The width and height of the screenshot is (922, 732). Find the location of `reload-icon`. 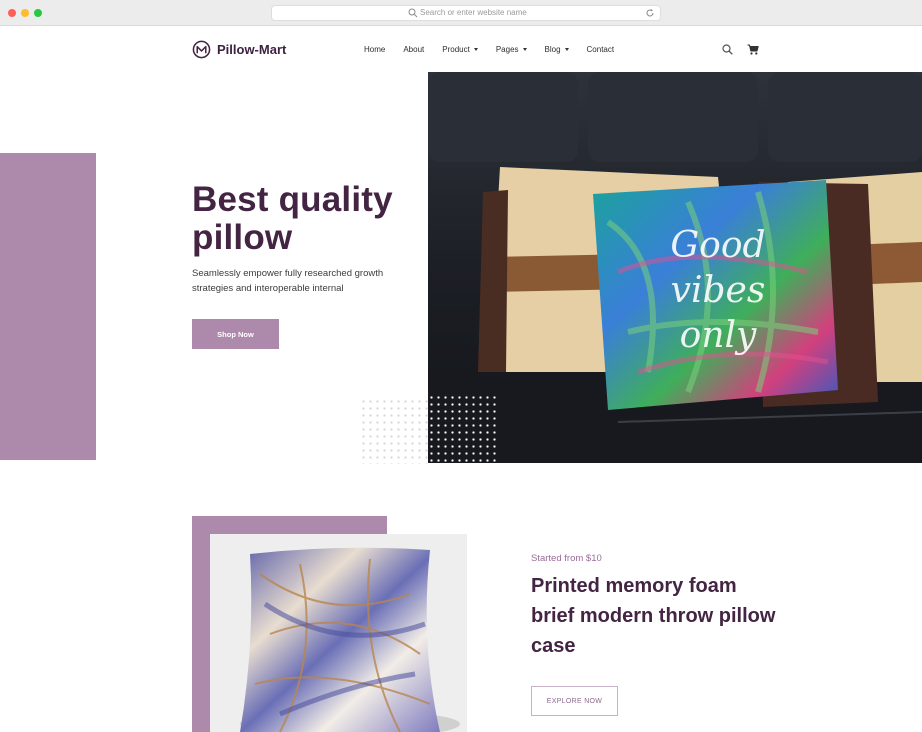

reload-icon is located at coordinates (650, 13).